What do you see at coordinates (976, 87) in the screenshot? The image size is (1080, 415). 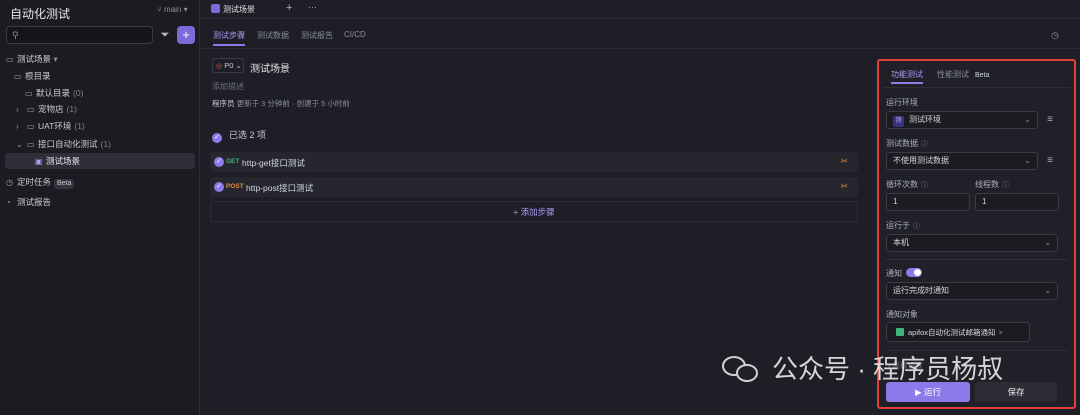 I see `tab-divider` at bounding box center [976, 87].